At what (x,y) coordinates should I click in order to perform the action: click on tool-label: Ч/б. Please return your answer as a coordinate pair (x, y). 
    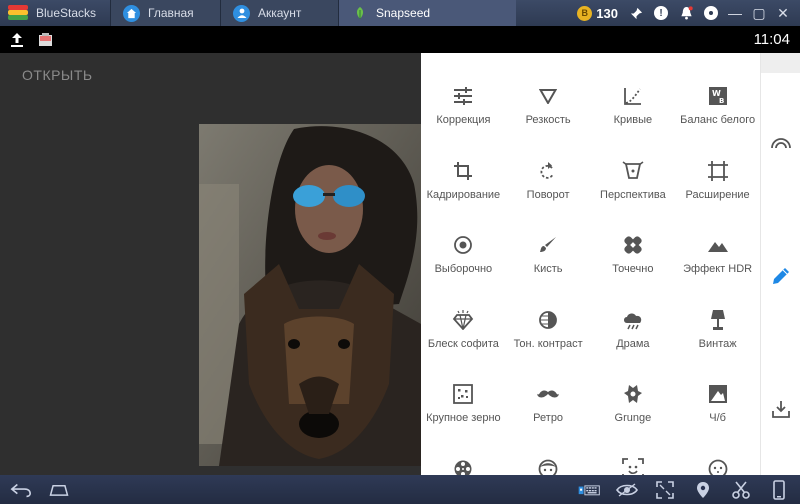
    Looking at the image, I should click on (717, 418).